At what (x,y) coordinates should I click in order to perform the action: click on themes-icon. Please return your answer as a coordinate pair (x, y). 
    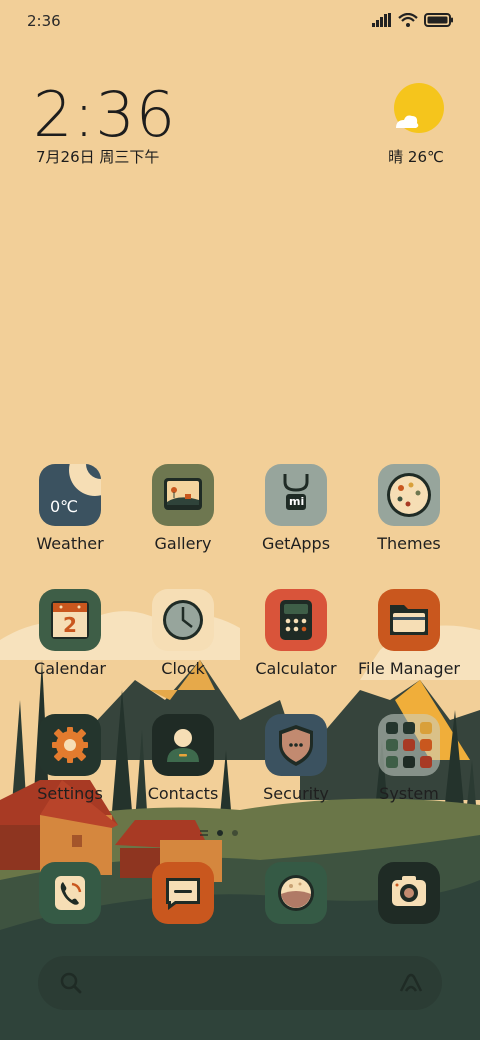
    Looking at the image, I should click on (409, 495).